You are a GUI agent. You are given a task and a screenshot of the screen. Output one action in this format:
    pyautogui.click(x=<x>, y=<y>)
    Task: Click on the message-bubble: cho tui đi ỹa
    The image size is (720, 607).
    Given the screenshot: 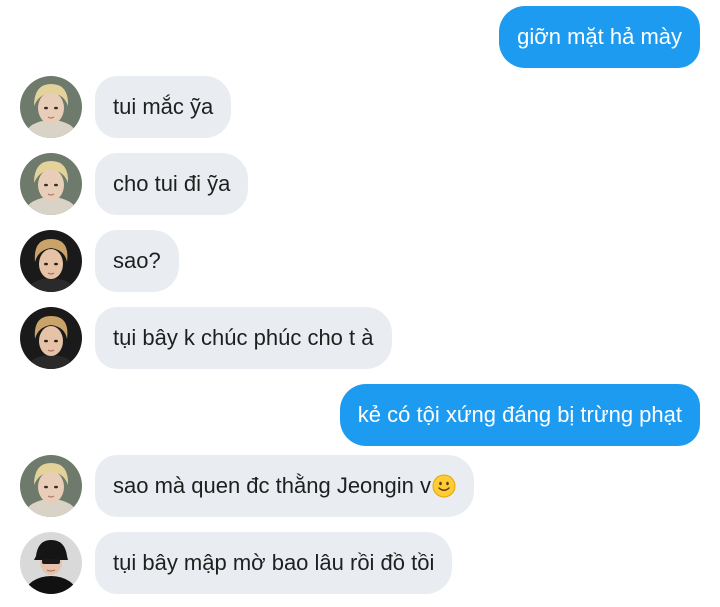 What is the action you would take?
    pyautogui.click(x=172, y=184)
    